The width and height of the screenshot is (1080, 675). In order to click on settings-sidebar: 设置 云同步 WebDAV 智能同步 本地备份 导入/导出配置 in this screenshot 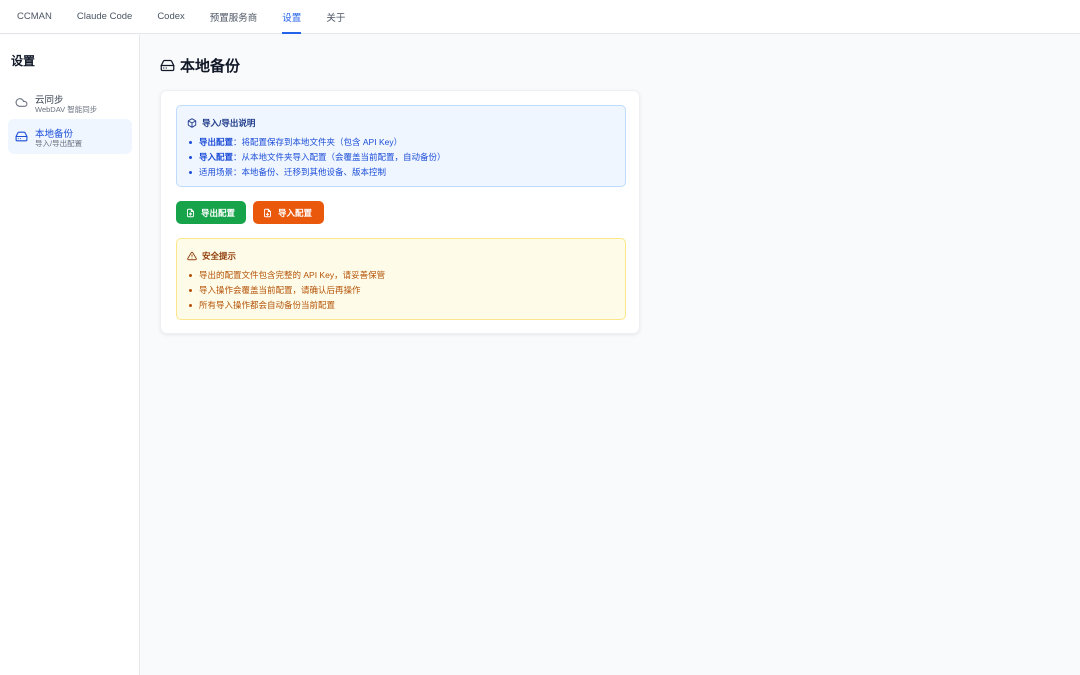, I will do `click(70, 355)`.